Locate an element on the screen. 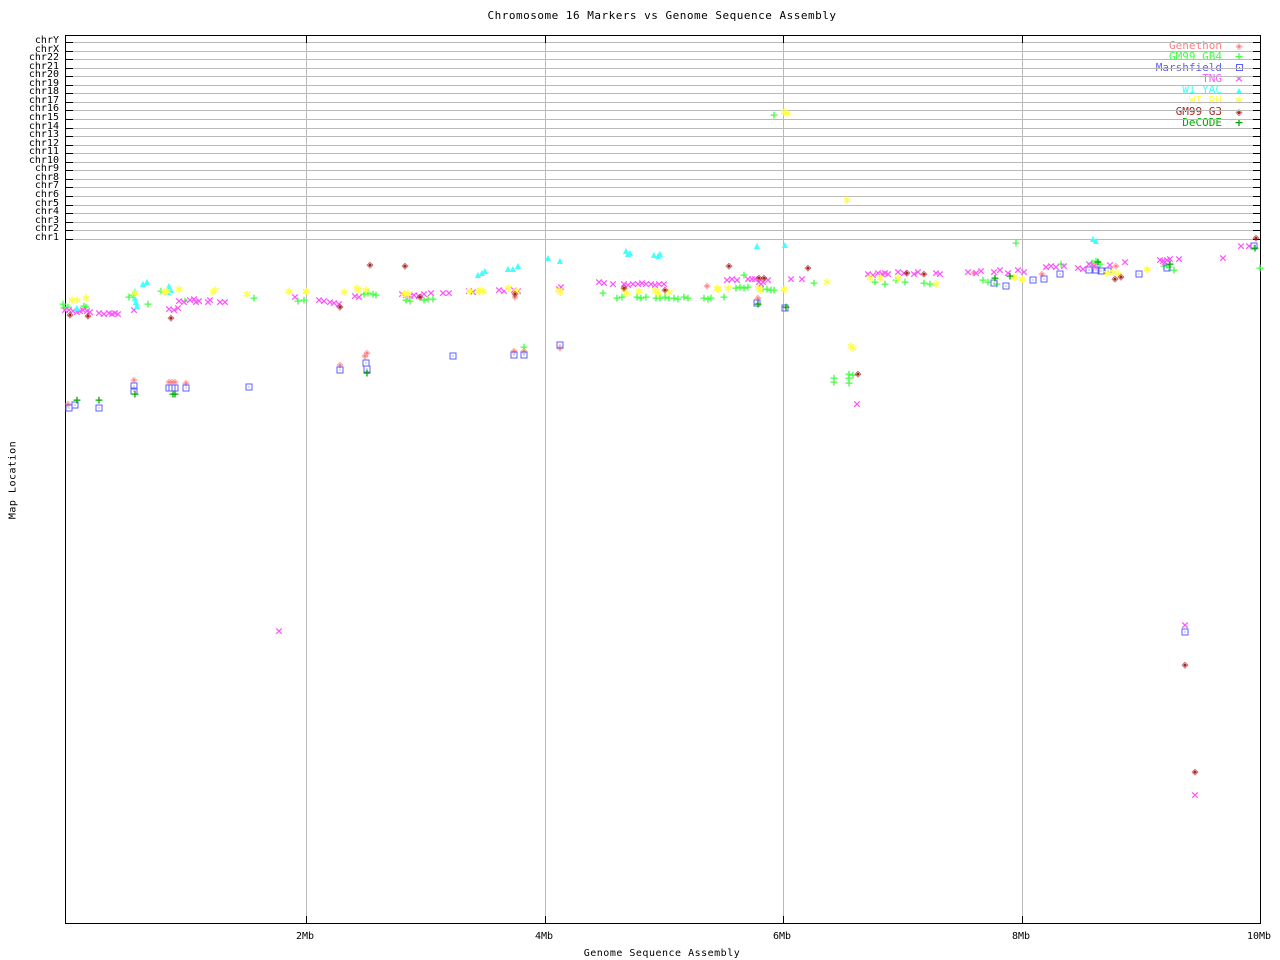 This screenshot has height=960, width=1280. gridline-chr9 is located at coordinates (663, 170).